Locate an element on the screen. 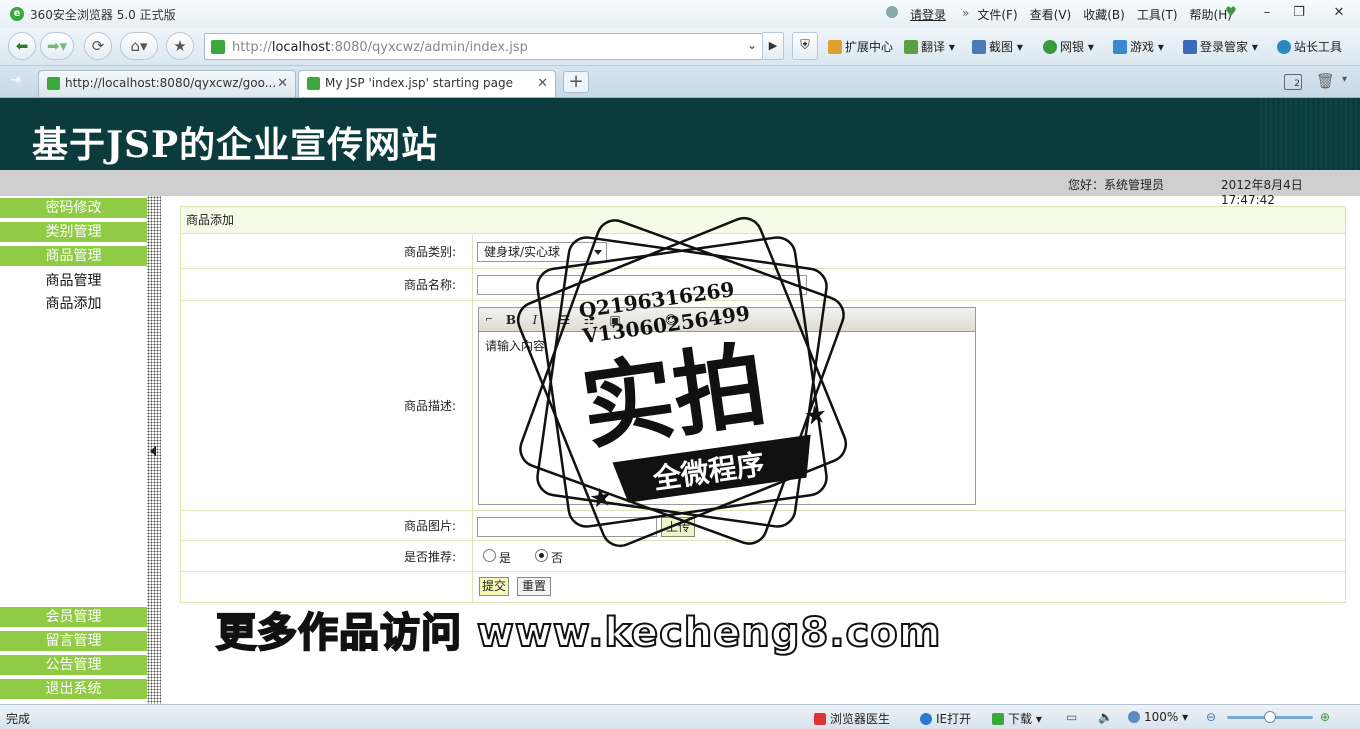 This screenshot has height=729, width=1360. restore-button: ❐ is located at coordinates (1299, 13).